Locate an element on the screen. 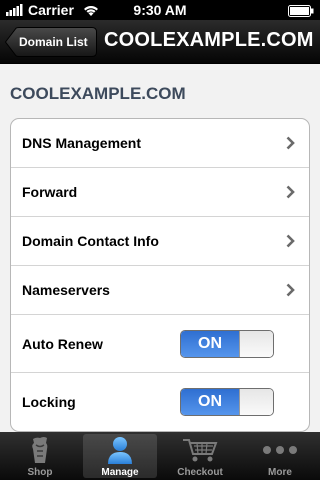  tab-manage: Manage is located at coordinates (120, 456).